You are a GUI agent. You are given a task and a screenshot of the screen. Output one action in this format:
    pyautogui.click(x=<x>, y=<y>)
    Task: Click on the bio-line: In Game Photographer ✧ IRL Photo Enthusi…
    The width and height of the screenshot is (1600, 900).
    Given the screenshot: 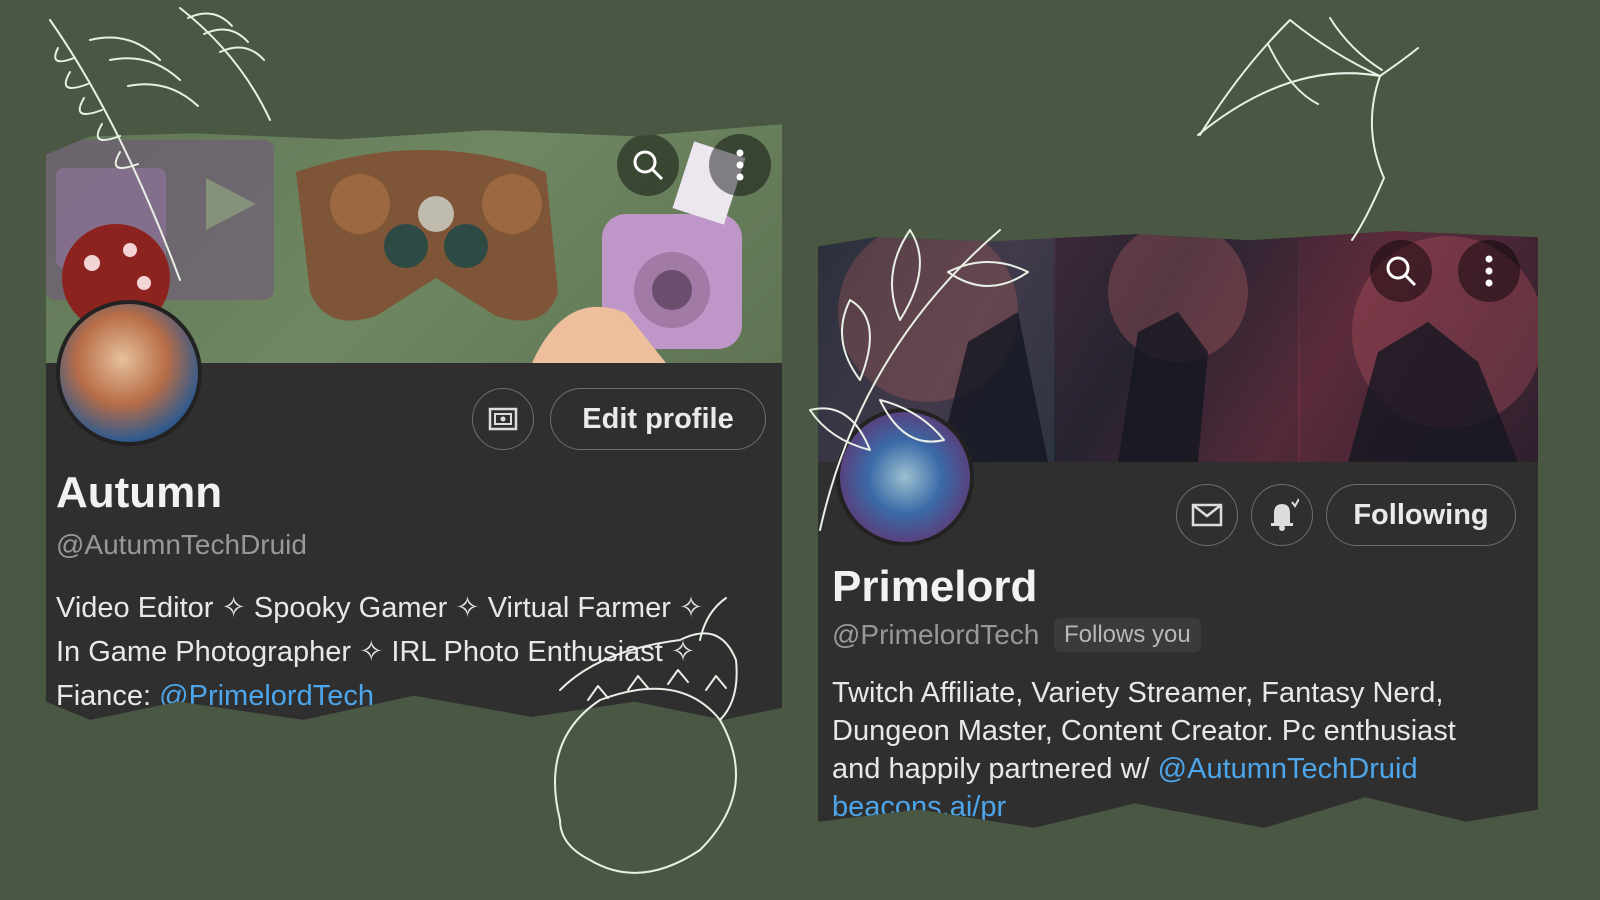 What is the action you would take?
    pyautogui.click(x=376, y=652)
    